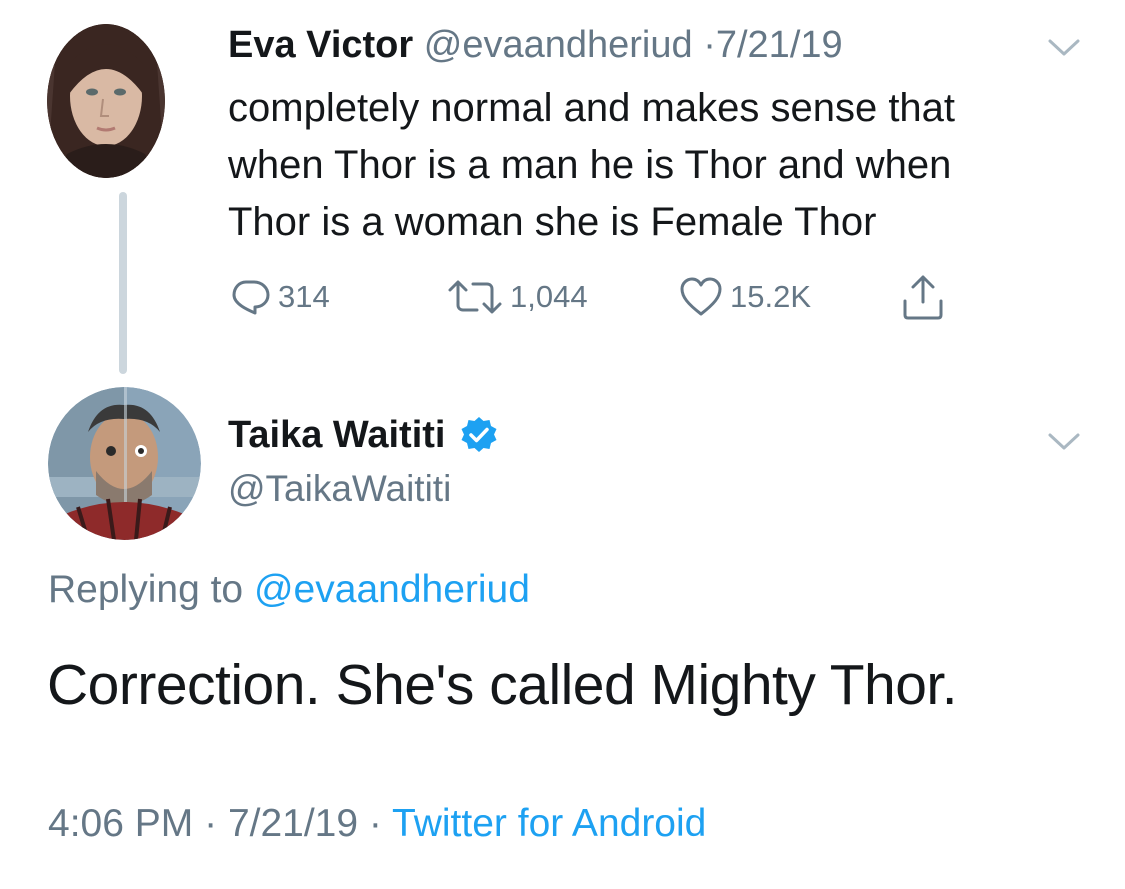 The image size is (1125, 889). Describe the element at coordinates (549, 296) in the screenshot. I see `retweet-count: 1,044` at that location.